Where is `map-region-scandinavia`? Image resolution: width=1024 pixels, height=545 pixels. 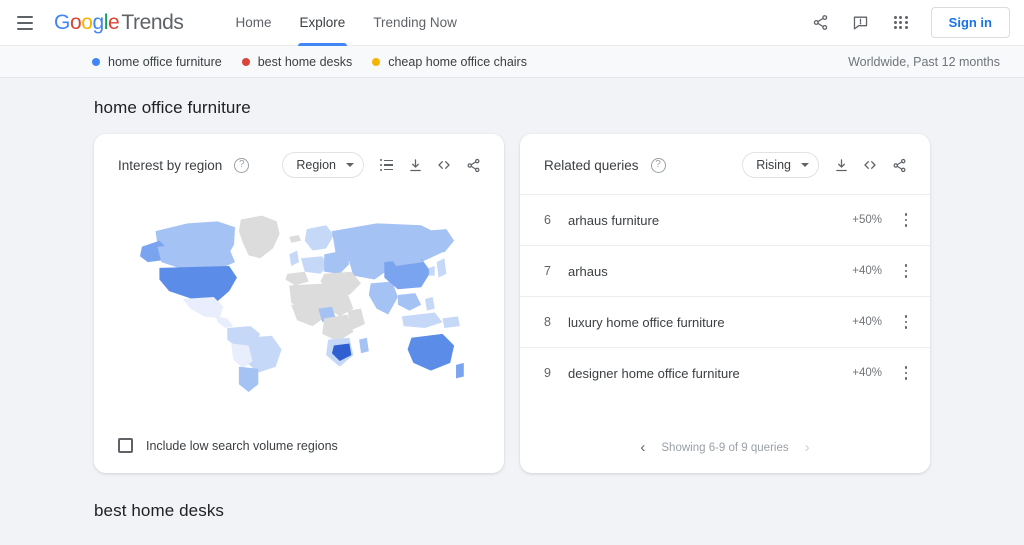
map-region-scandinavia is located at coordinates (319, 238).